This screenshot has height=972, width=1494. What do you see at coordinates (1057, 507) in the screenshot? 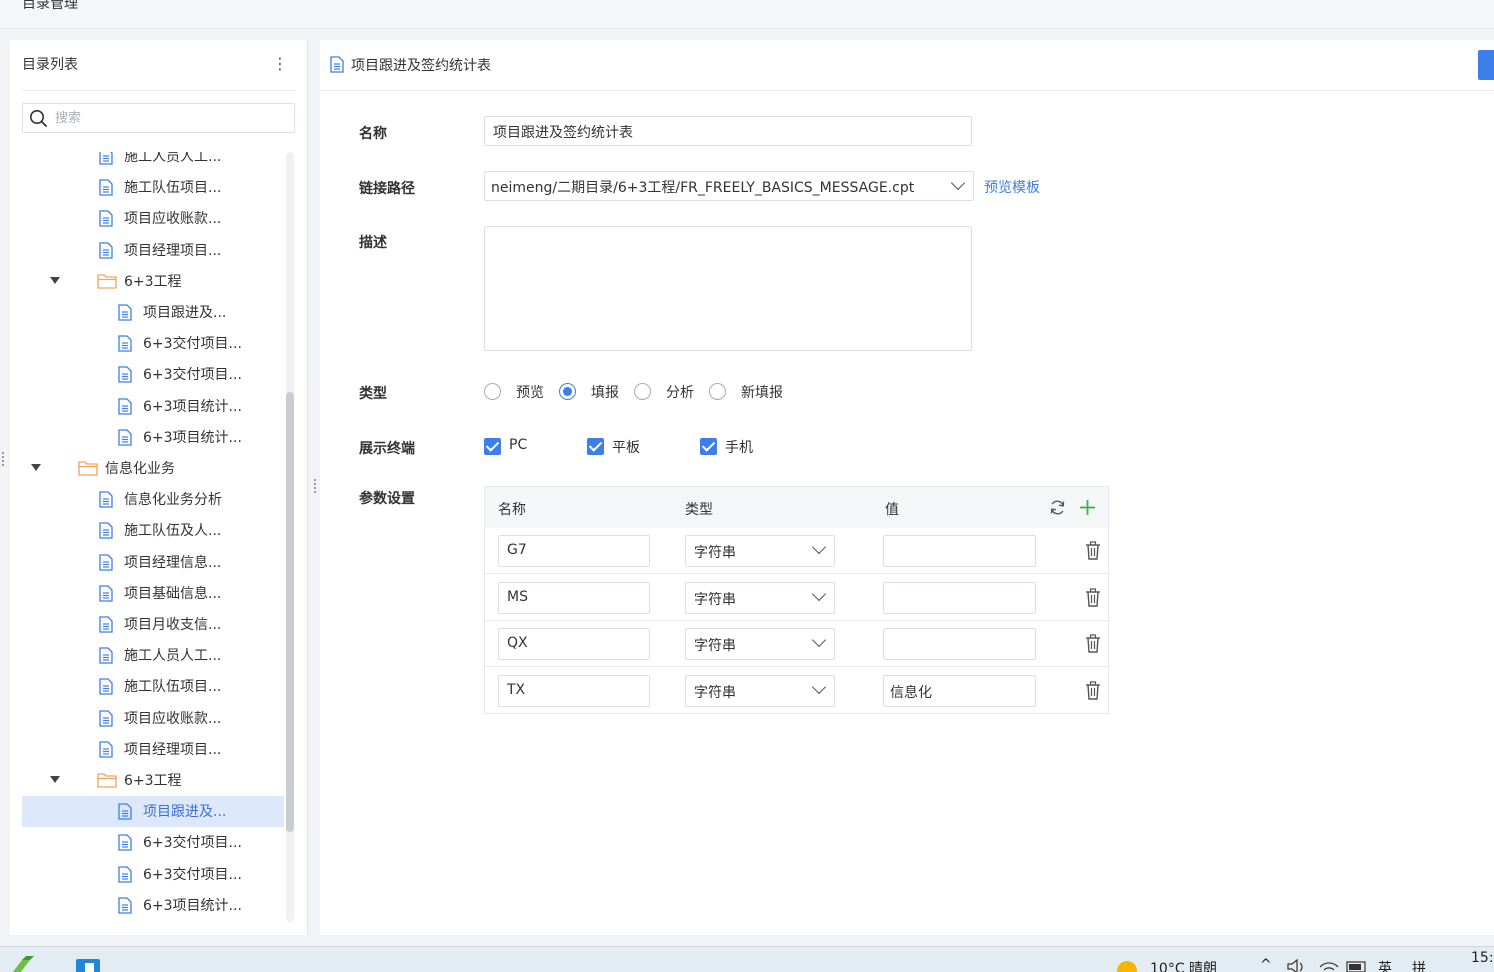
I see `refresh-icon` at bounding box center [1057, 507].